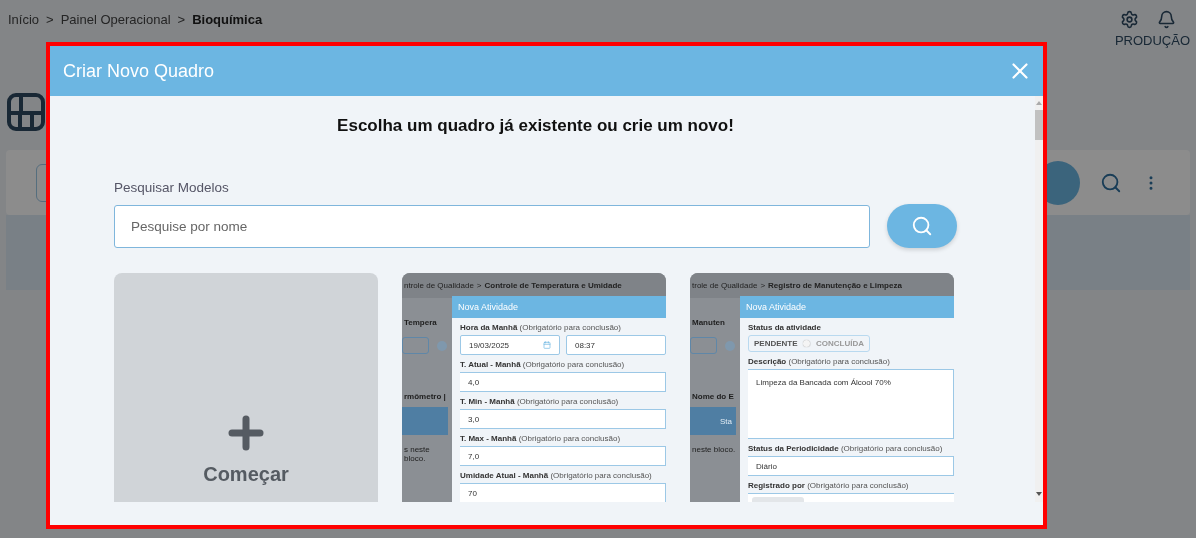 The height and width of the screenshot is (538, 1196). What do you see at coordinates (846, 448) in the screenshot?
I see `field-label: Status da Periodicidade (Obrigatório para conclusão)` at bounding box center [846, 448].